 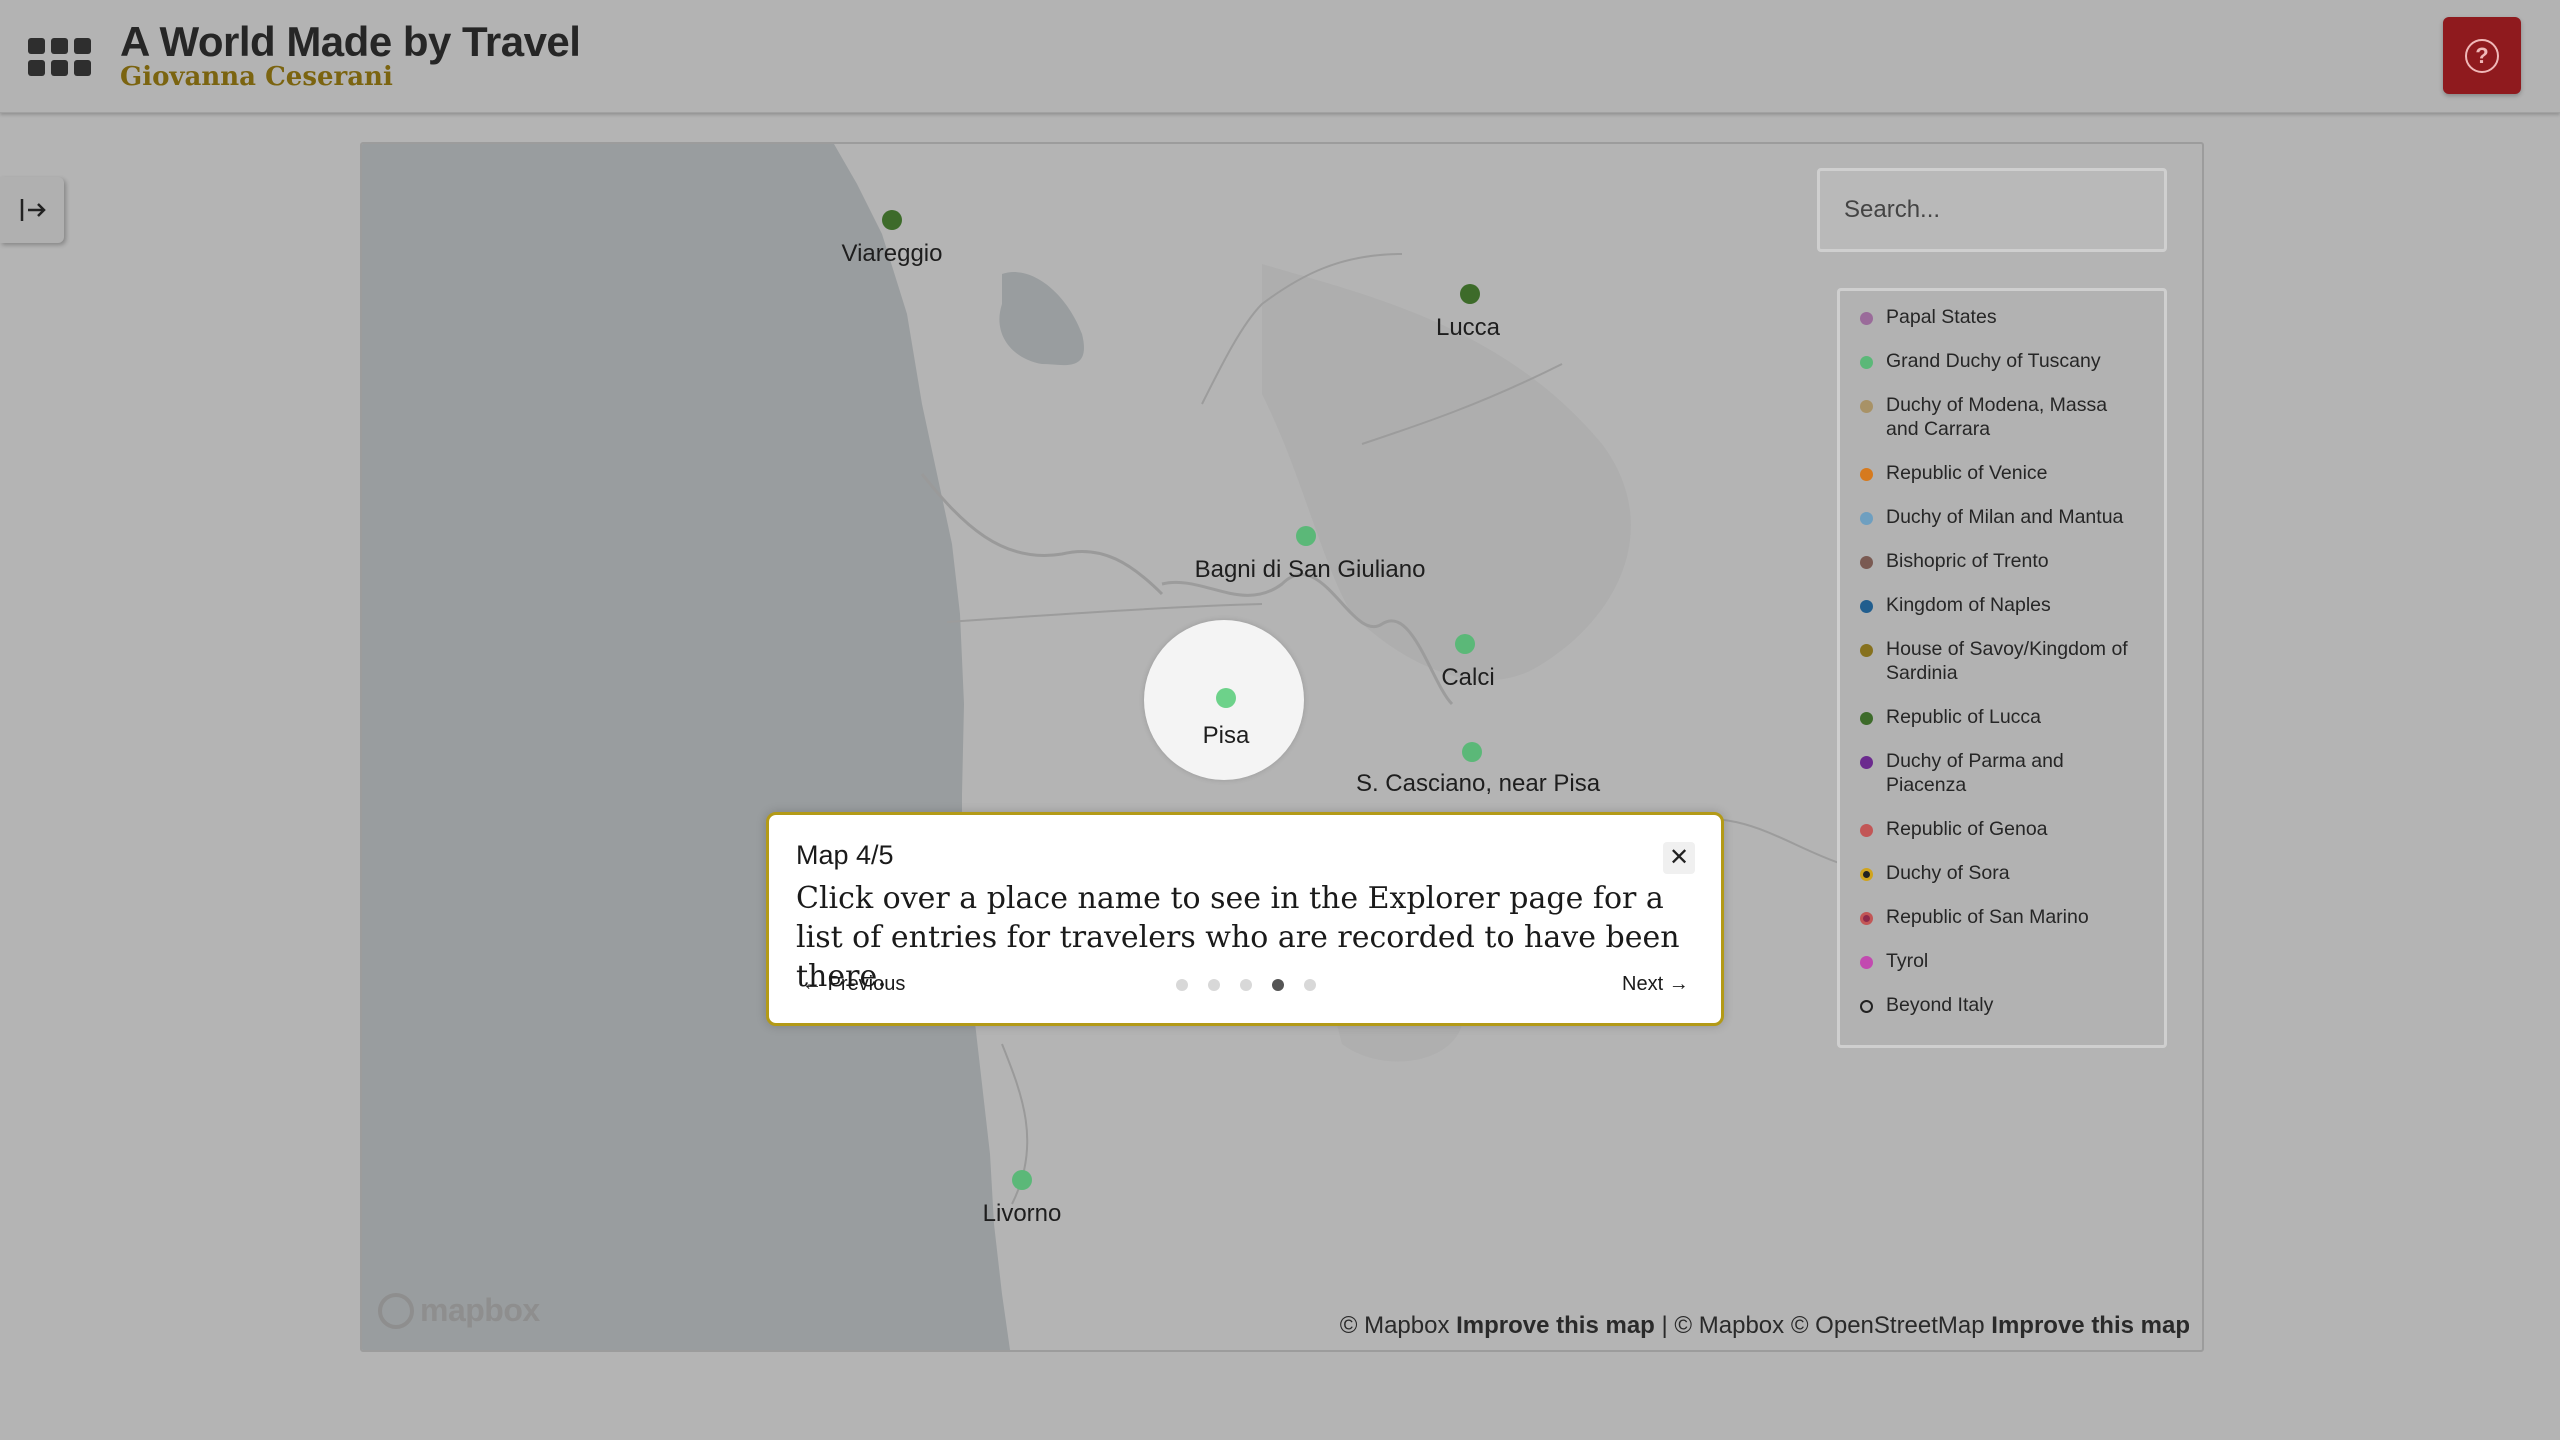 What do you see at coordinates (1022, 1180) in the screenshot?
I see `place-marker-livorno` at bounding box center [1022, 1180].